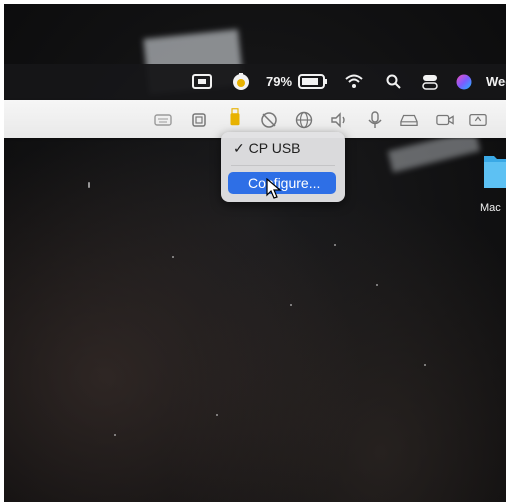 Image resolution: width=508 pixels, height=503 pixels. What do you see at coordinates (464, 82) in the screenshot?
I see `siri-icon` at bounding box center [464, 82].